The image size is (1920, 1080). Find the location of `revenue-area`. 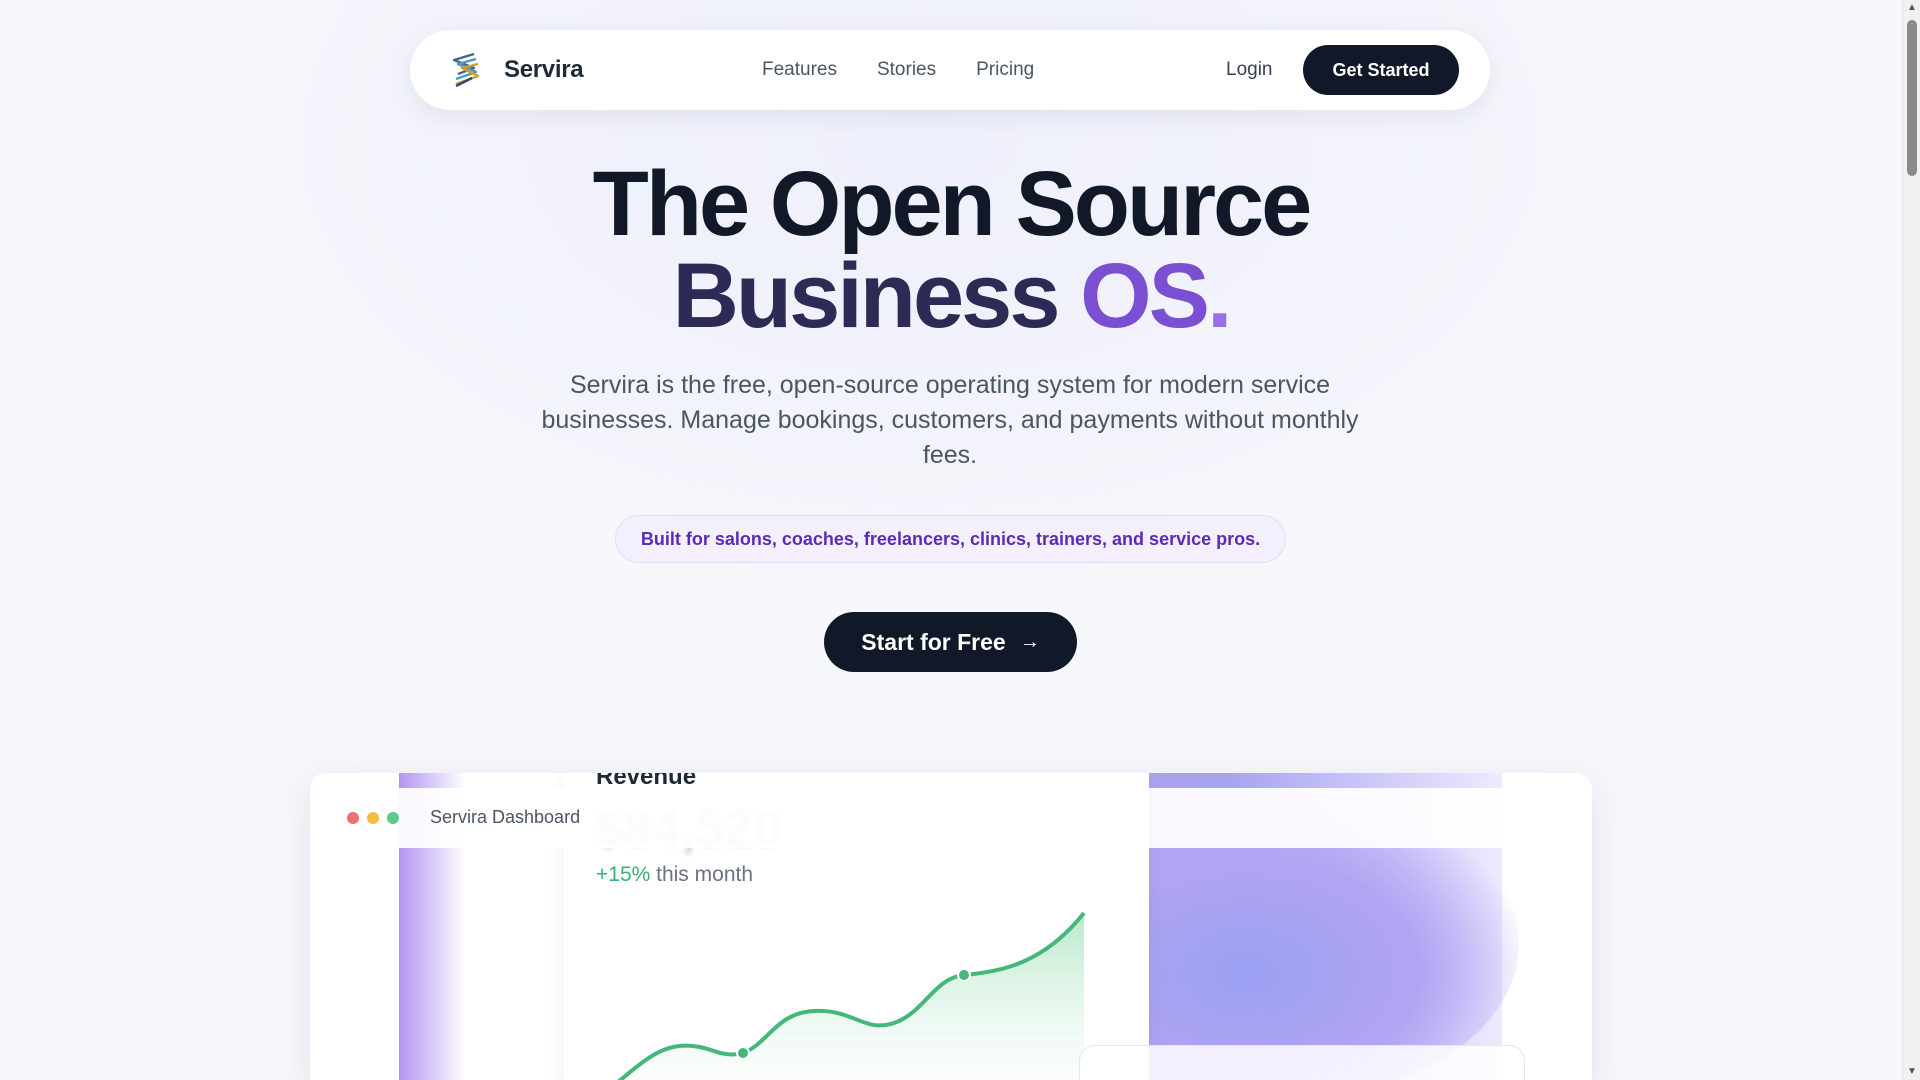

revenue-area is located at coordinates (852, 996).